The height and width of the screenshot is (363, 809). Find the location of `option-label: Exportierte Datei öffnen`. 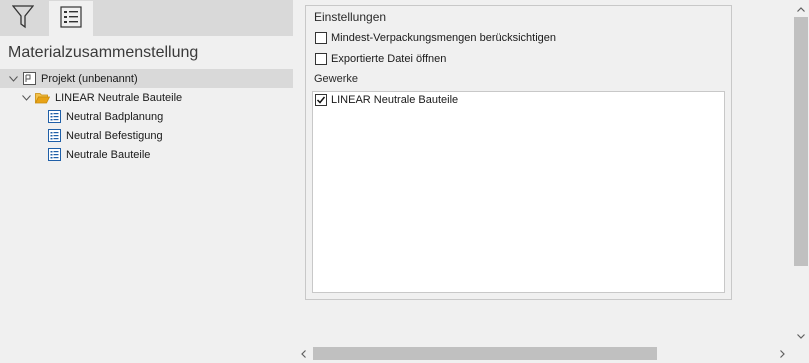

option-label: Exportierte Datei öffnen is located at coordinates (389, 59).